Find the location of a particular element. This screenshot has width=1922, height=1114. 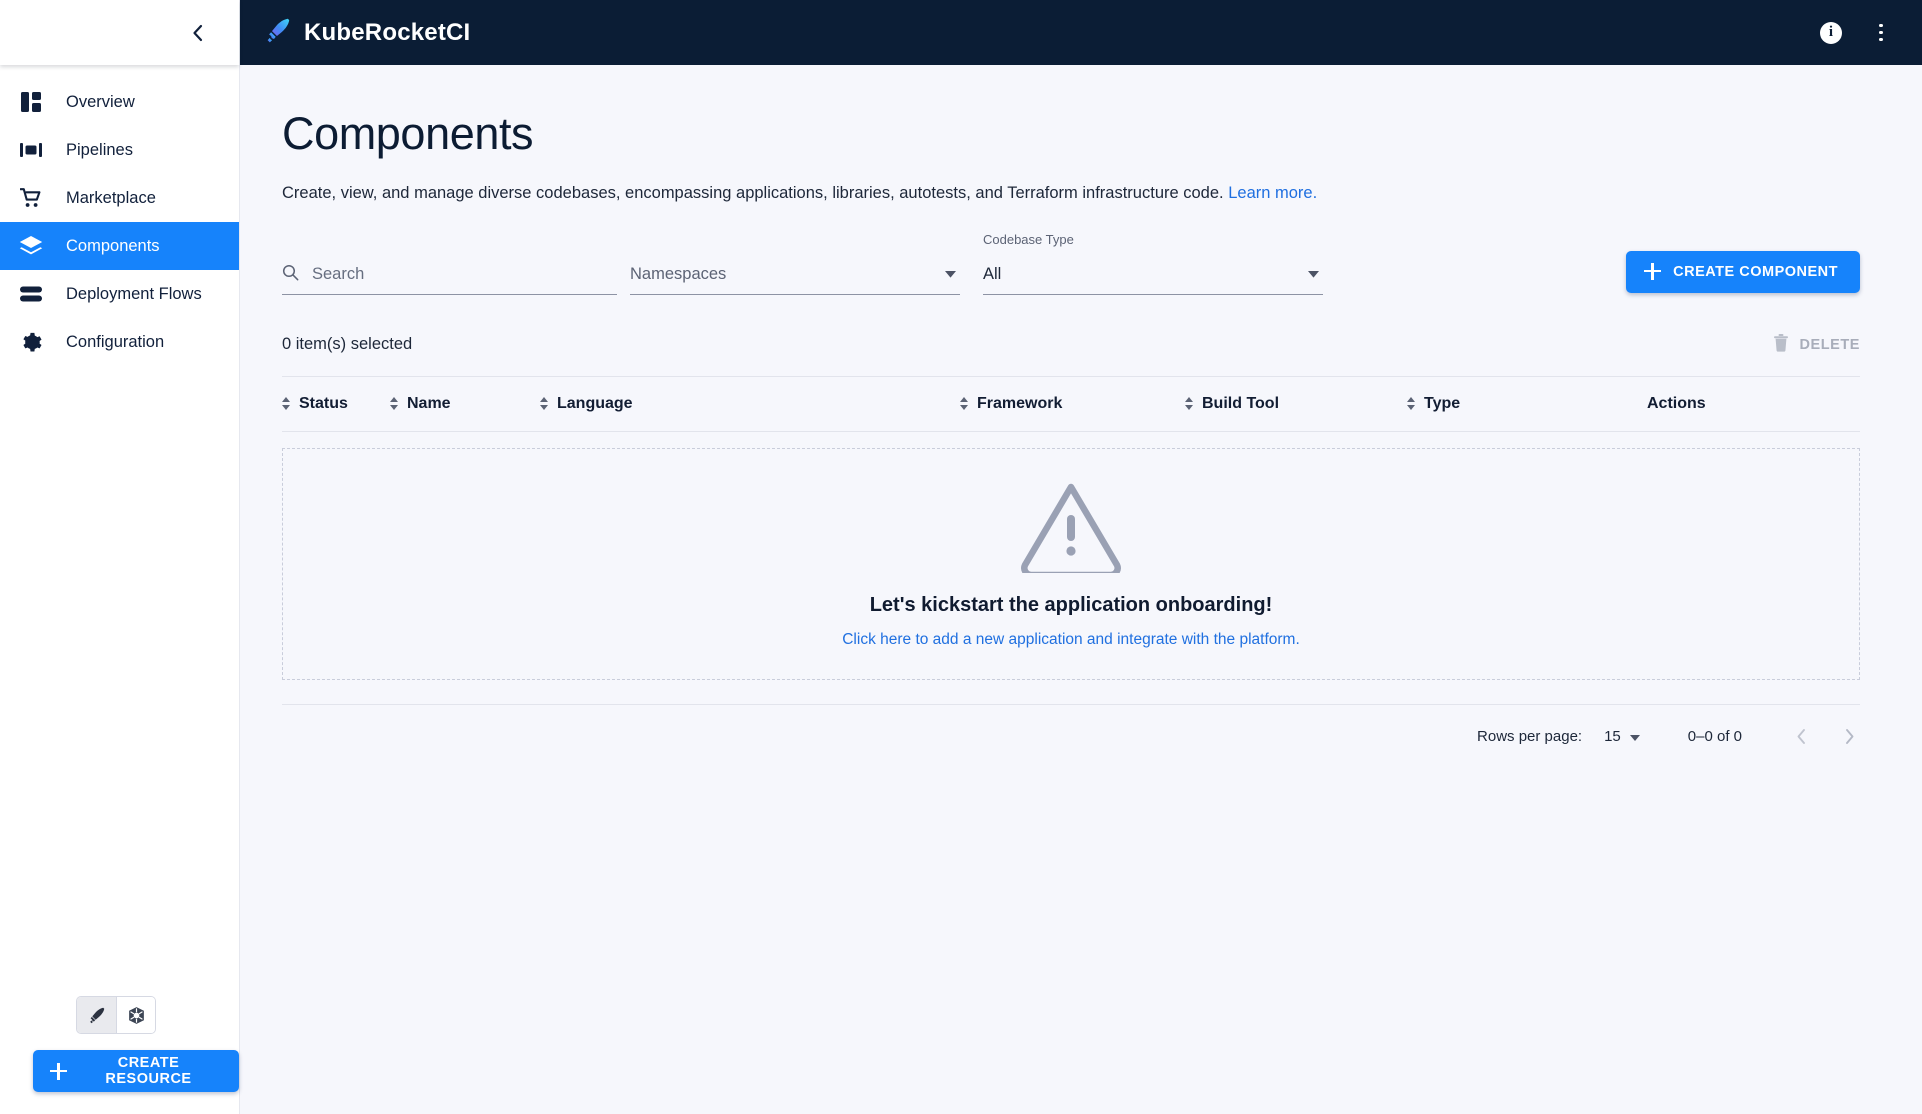

column-label: Name is located at coordinates (429, 403).